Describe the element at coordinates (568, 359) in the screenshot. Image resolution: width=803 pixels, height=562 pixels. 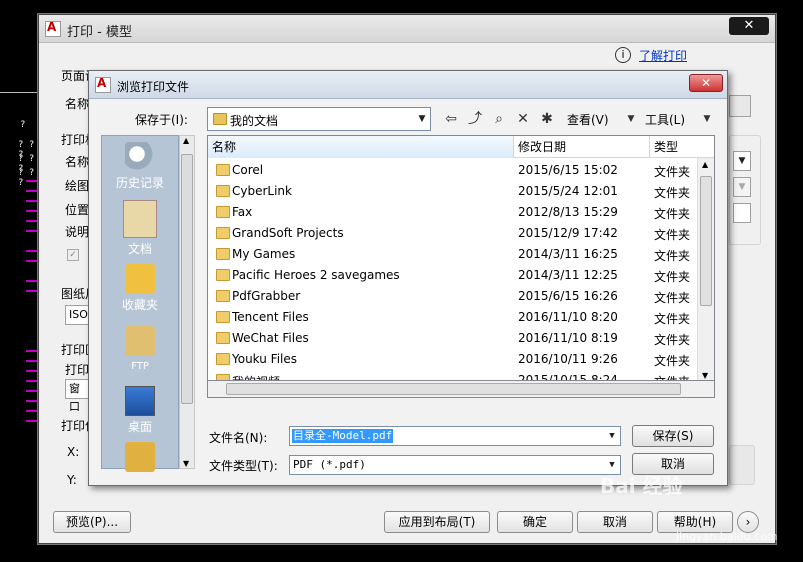
I see `file-date: 2016/10/11 9:26` at that location.